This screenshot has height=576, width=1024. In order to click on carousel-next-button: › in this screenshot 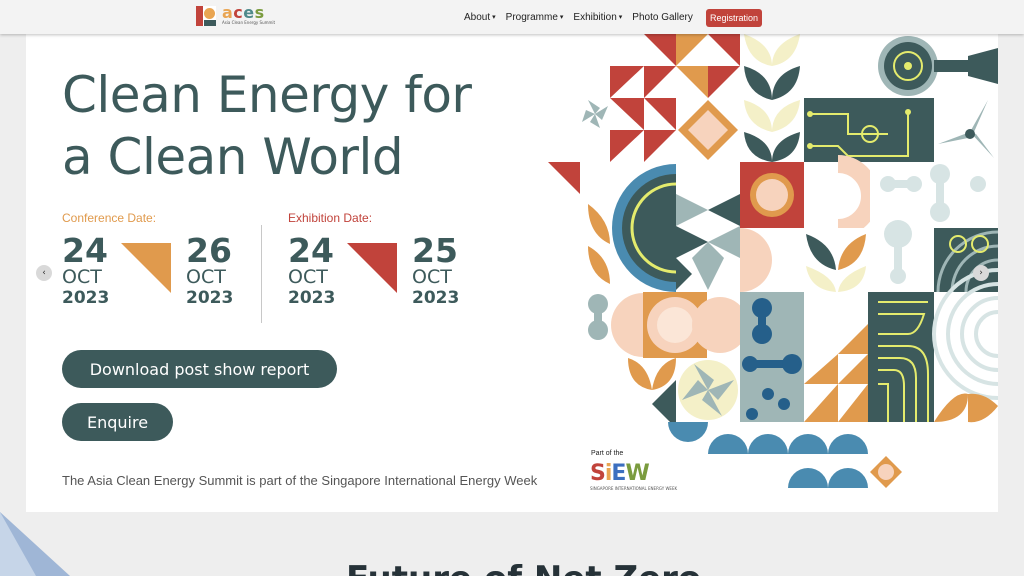, I will do `click(981, 273)`.